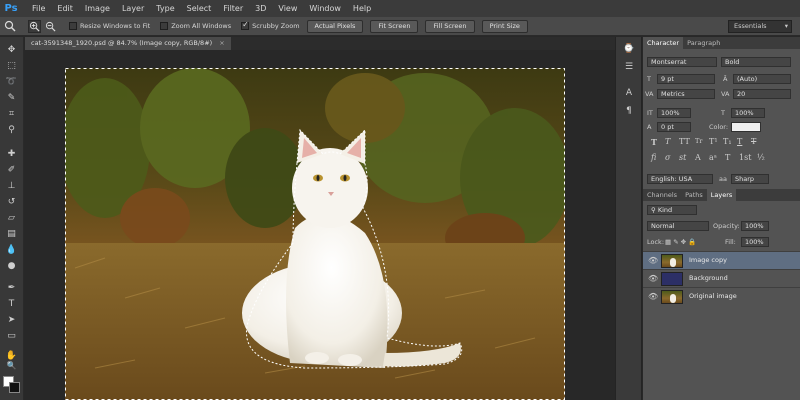 Image resolution: width=800 pixels, height=400 pixels. I want to click on shape-tool-icon: ▭, so click(11, 335).